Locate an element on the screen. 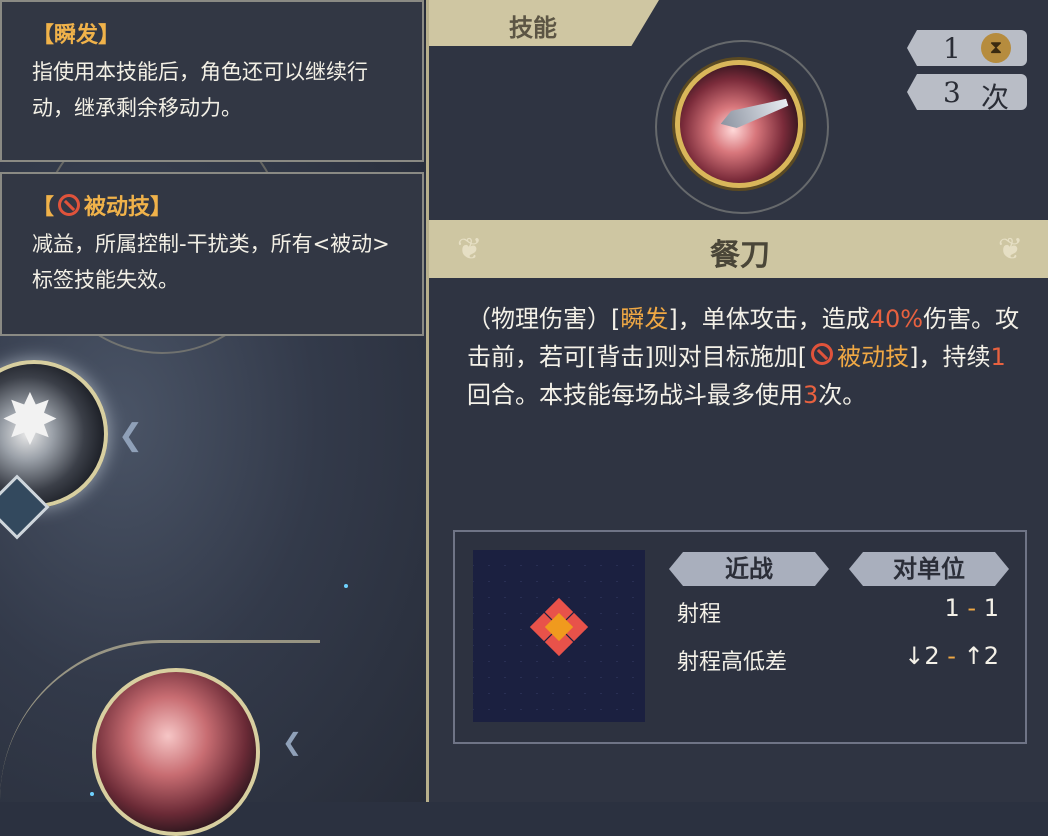 The width and height of the screenshot is (1048, 836). skill-name: 餐刀 is located at coordinates (740, 255).